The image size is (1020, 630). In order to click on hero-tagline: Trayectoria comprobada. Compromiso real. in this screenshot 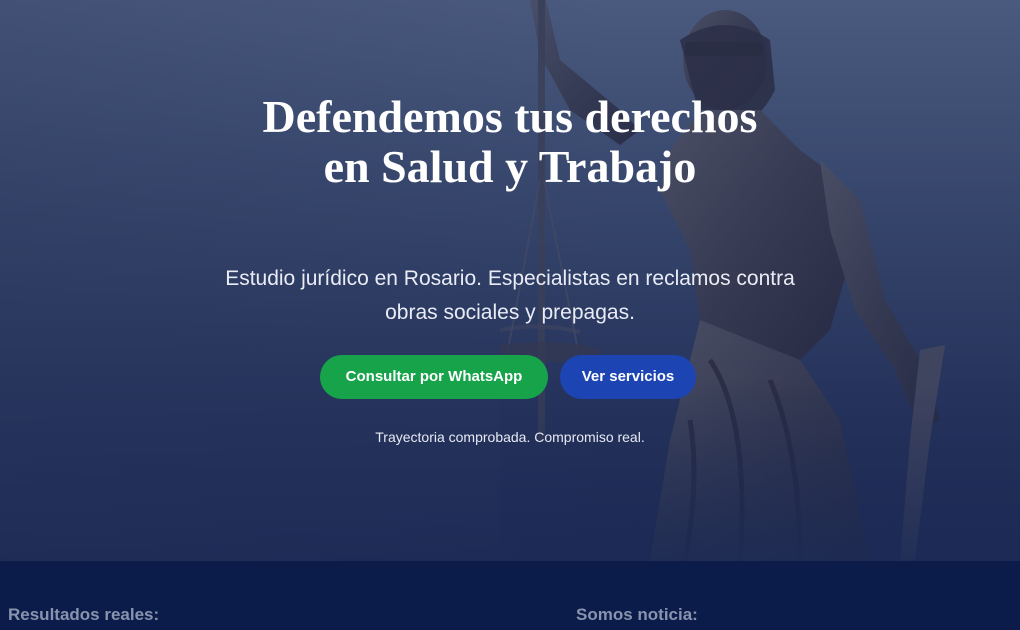, I will do `click(510, 437)`.